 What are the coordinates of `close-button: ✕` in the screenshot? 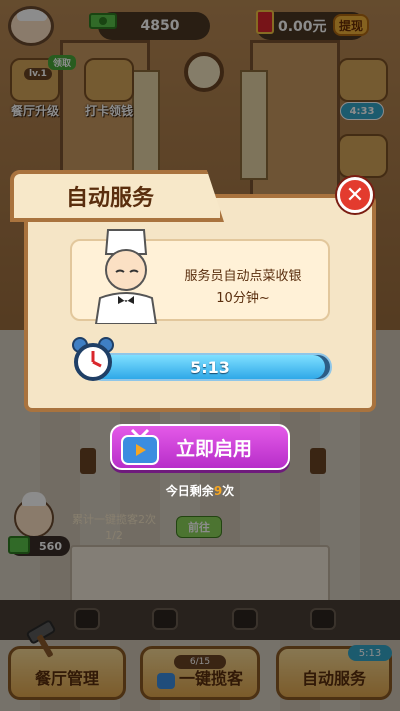 It's located at (355, 195).